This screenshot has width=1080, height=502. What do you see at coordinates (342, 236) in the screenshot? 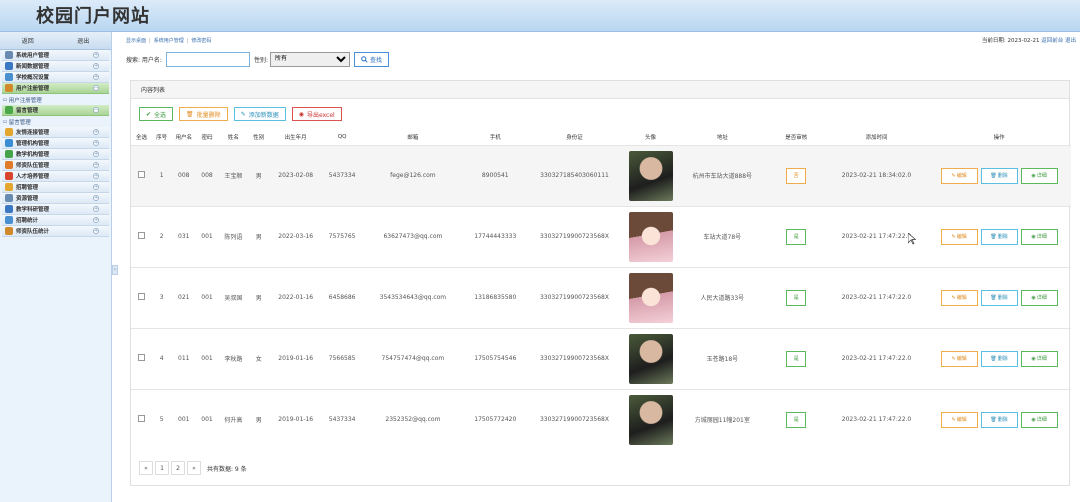
I see `cell-qq: 7575765` at bounding box center [342, 236].